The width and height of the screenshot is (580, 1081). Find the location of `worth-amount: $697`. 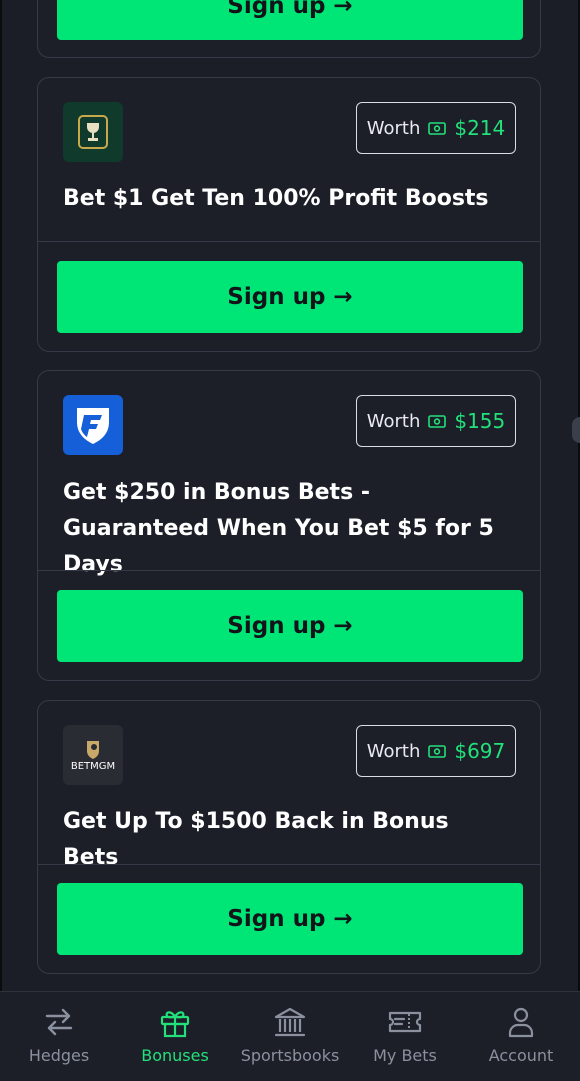

worth-amount: $697 is located at coordinates (480, 751).